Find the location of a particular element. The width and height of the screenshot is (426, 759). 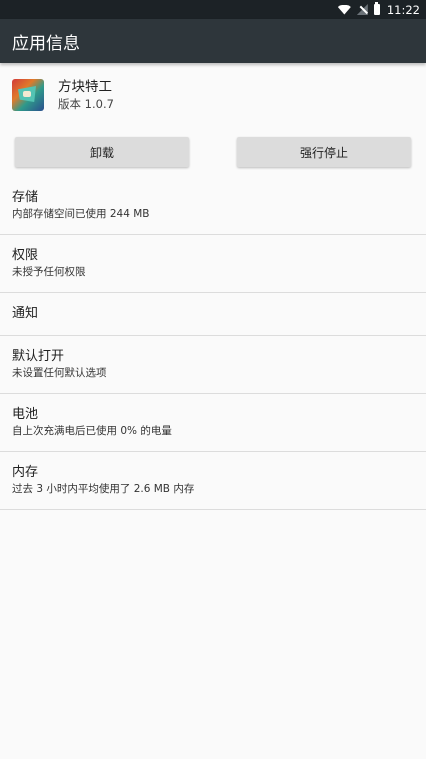

settings-item-title: 内存 is located at coordinates (25, 472).